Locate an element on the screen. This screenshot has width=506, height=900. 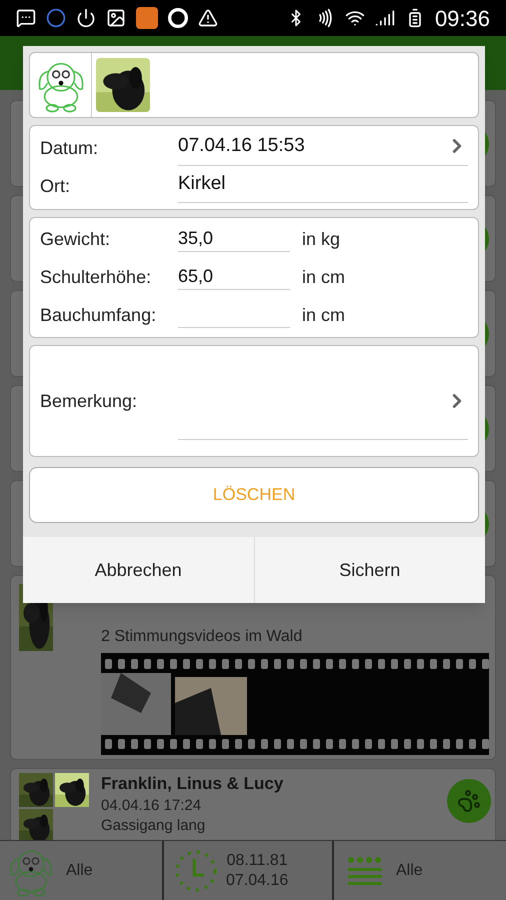
dialog-button: Sichern is located at coordinates (369, 570).